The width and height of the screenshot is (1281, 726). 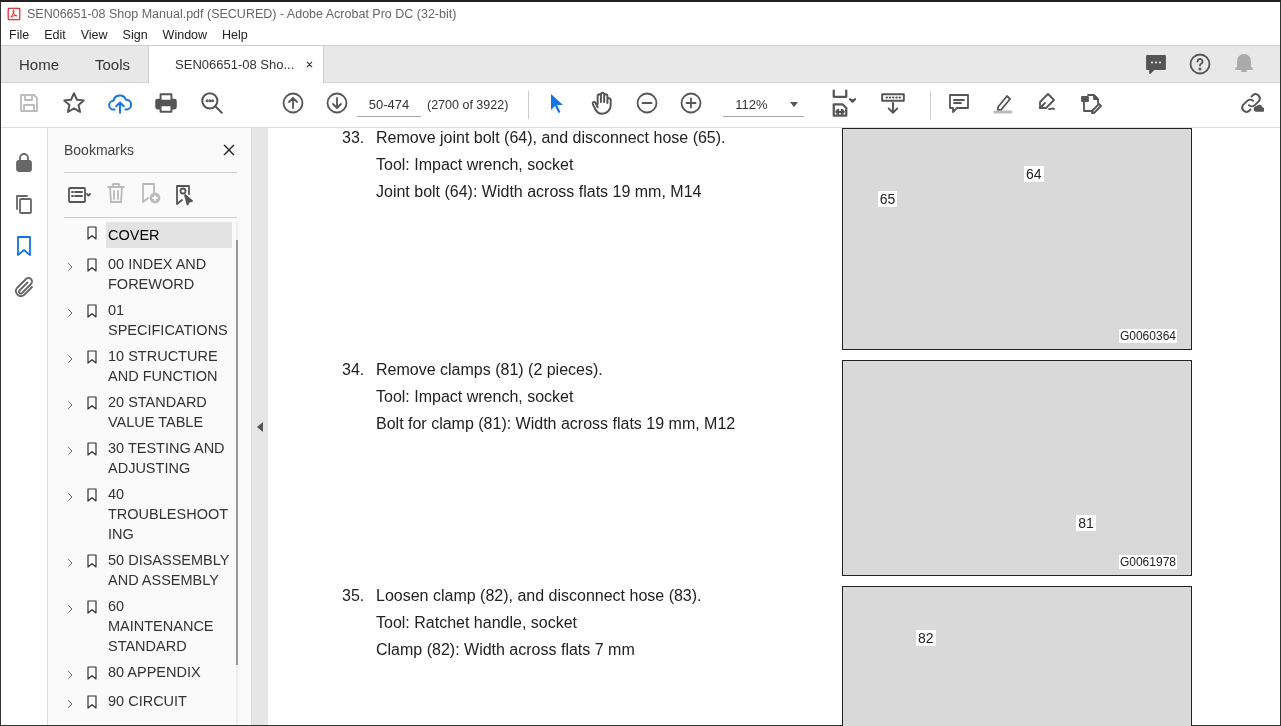 I want to click on zoom-dropdown: 112%, so click(x=763, y=105).